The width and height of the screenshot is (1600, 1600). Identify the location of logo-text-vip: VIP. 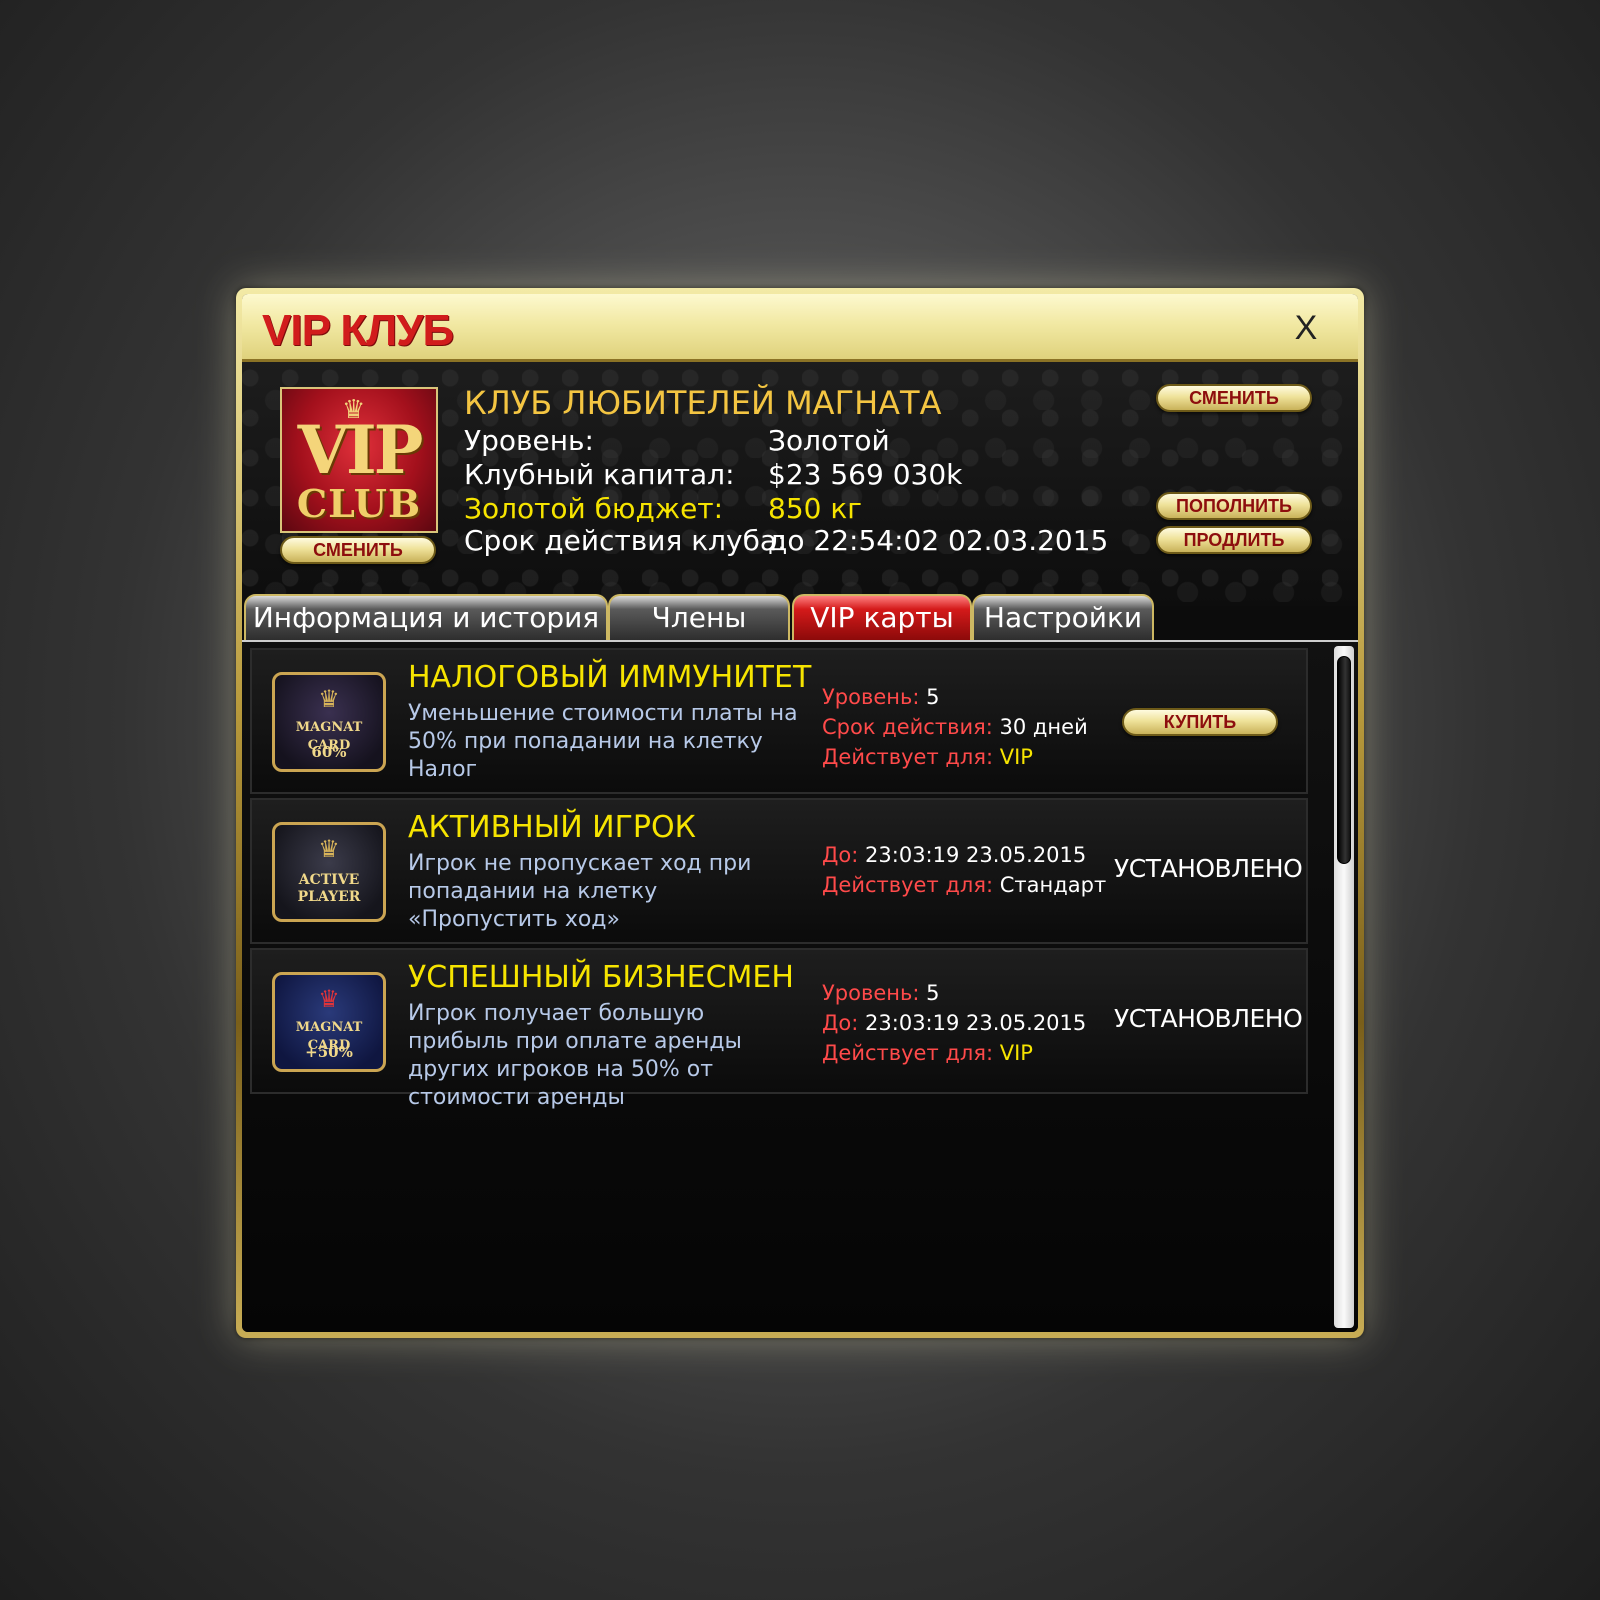
(360, 450).